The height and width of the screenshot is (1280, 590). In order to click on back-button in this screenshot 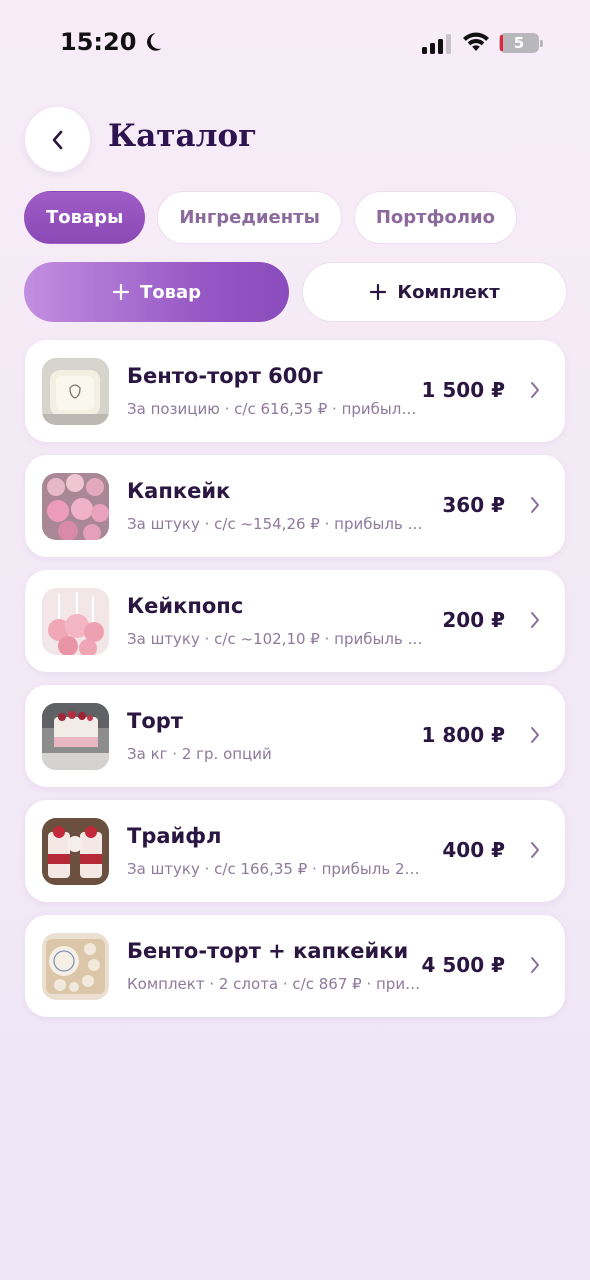, I will do `click(57, 139)`.